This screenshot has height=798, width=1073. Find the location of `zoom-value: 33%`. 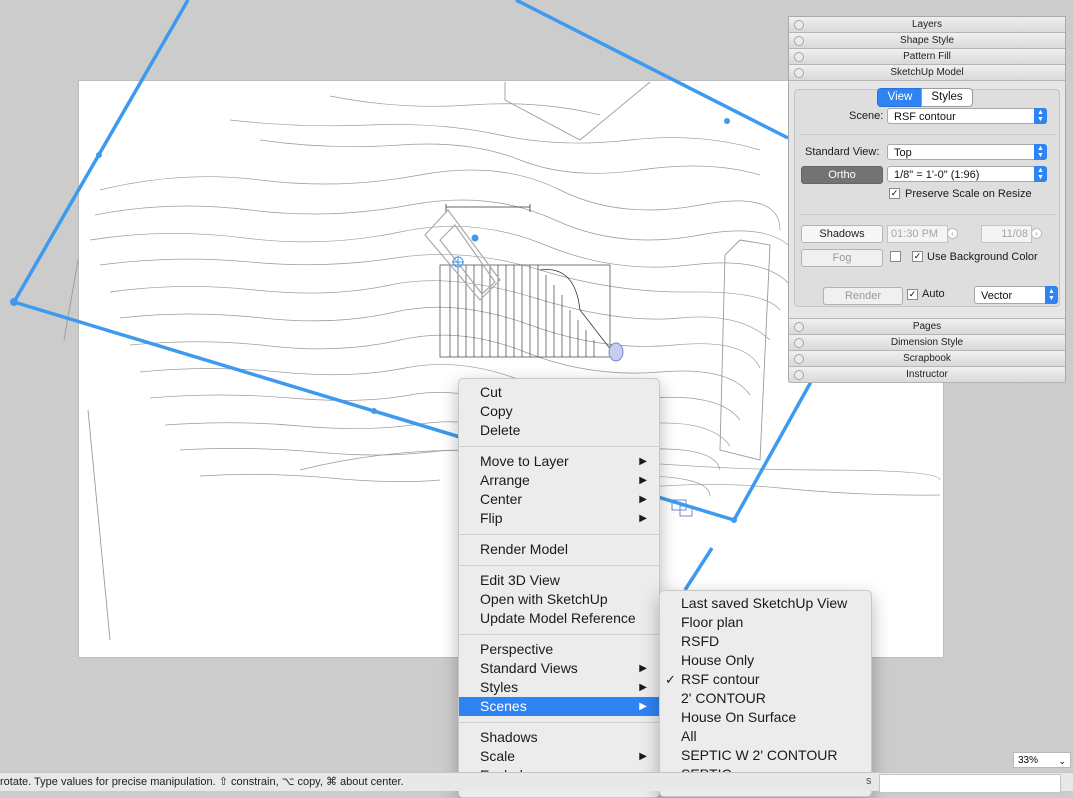

zoom-value: 33% is located at coordinates (1028, 760).